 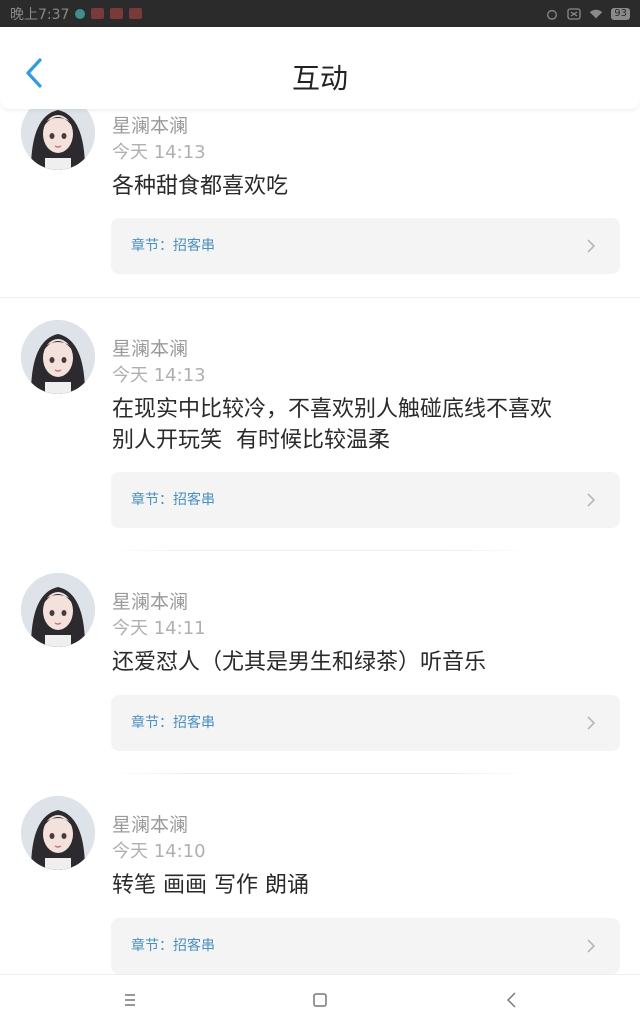 What do you see at coordinates (574, 13) in the screenshot?
I see `sim-blocked-icon` at bounding box center [574, 13].